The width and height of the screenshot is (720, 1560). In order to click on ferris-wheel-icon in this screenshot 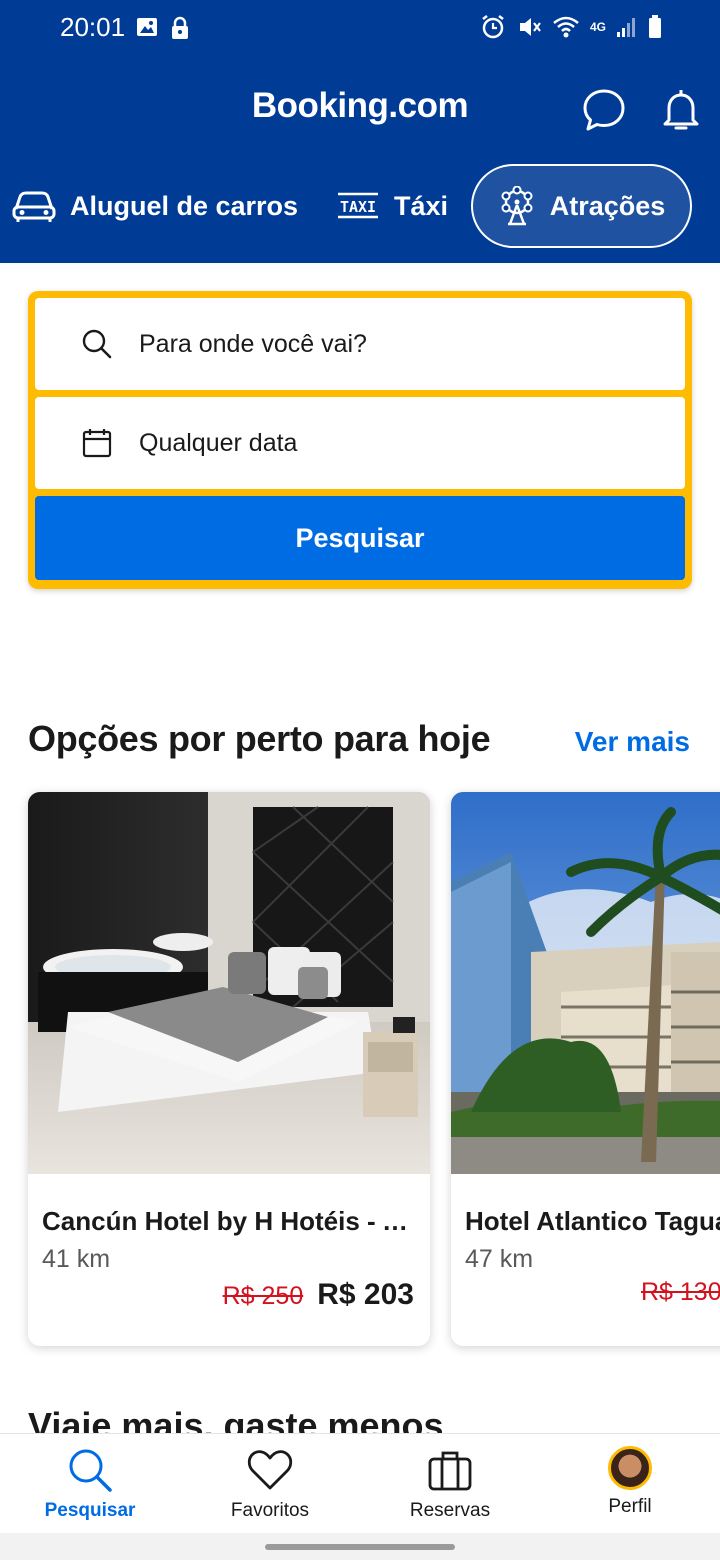, I will do `click(517, 206)`.